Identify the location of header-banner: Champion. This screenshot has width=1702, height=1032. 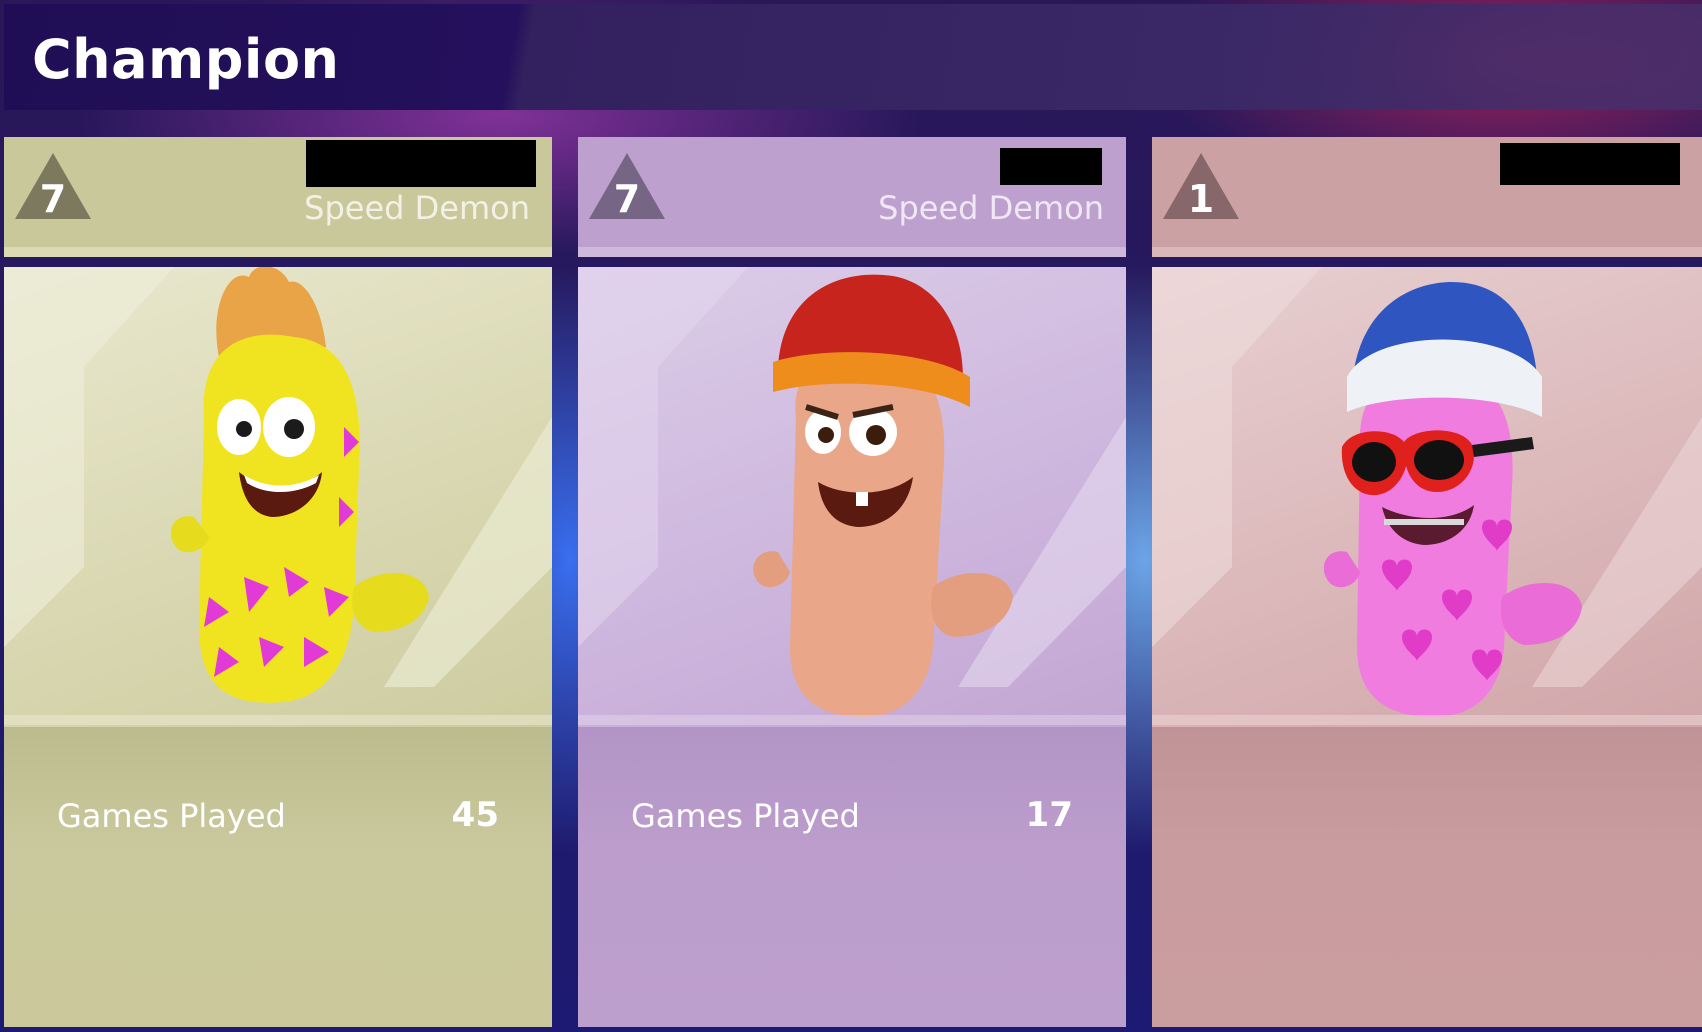
(853, 57).